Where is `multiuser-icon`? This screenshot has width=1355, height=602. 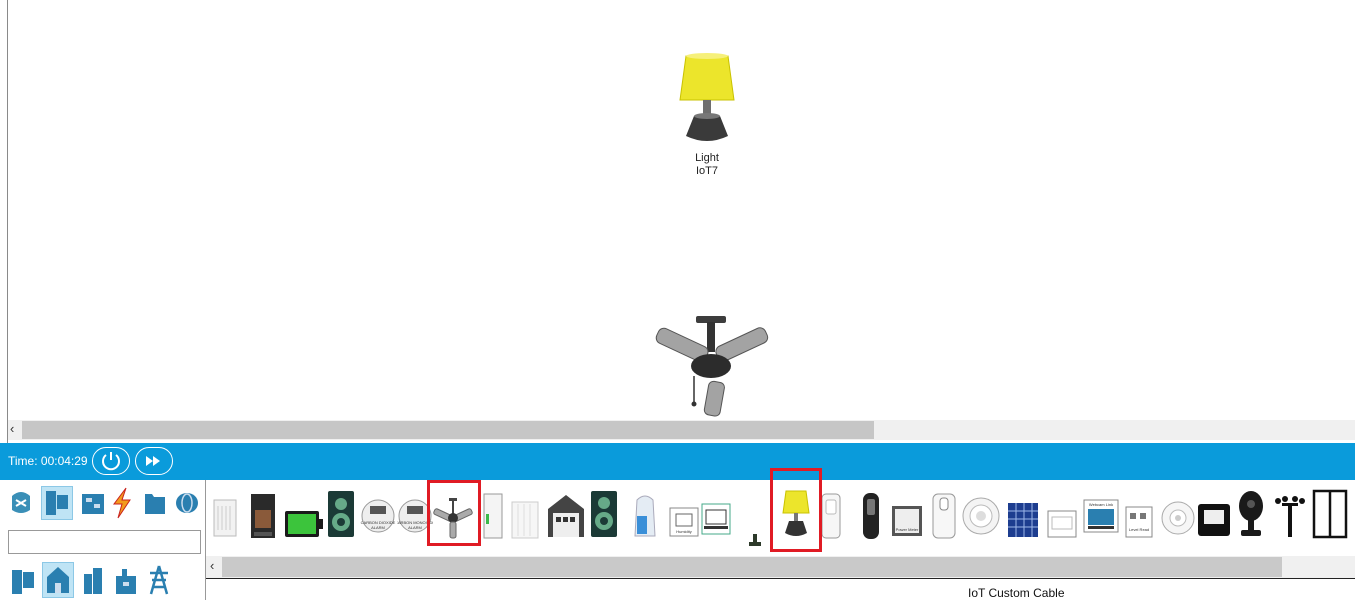
multiuser-icon is located at coordinates (187, 503).